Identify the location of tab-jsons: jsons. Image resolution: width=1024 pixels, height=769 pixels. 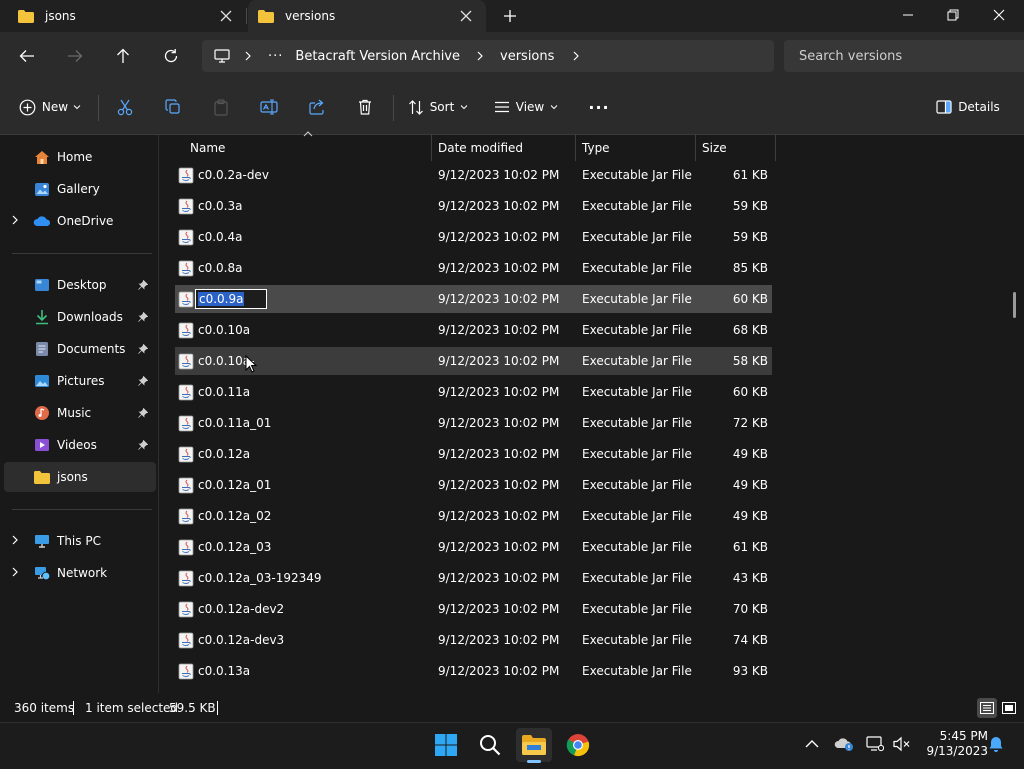
(123, 16).